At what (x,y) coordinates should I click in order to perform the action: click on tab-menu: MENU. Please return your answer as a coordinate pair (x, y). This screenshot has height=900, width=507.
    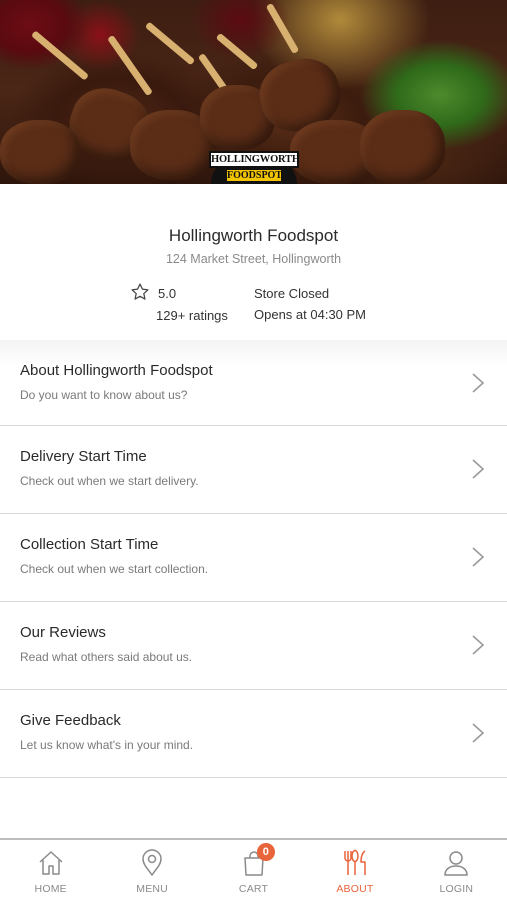
    Looking at the image, I should click on (151, 870).